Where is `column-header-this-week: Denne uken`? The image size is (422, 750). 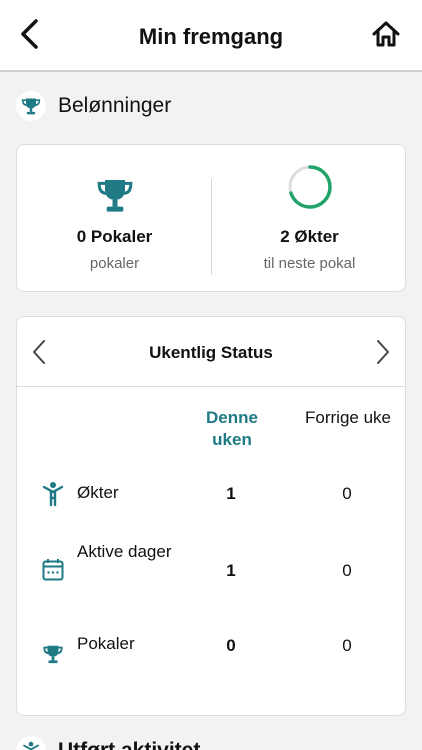
column-header-this-week: Denne uken is located at coordinates (232, 428).